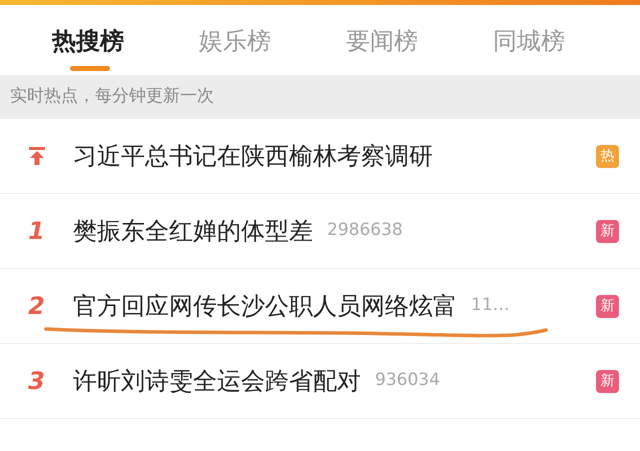 This screenshot has height=451, width=640. Describe the element at coordinates (112, 96) in the screenshot. I see `subheader-text: 实时热点，每分钟更新一次` at that location.